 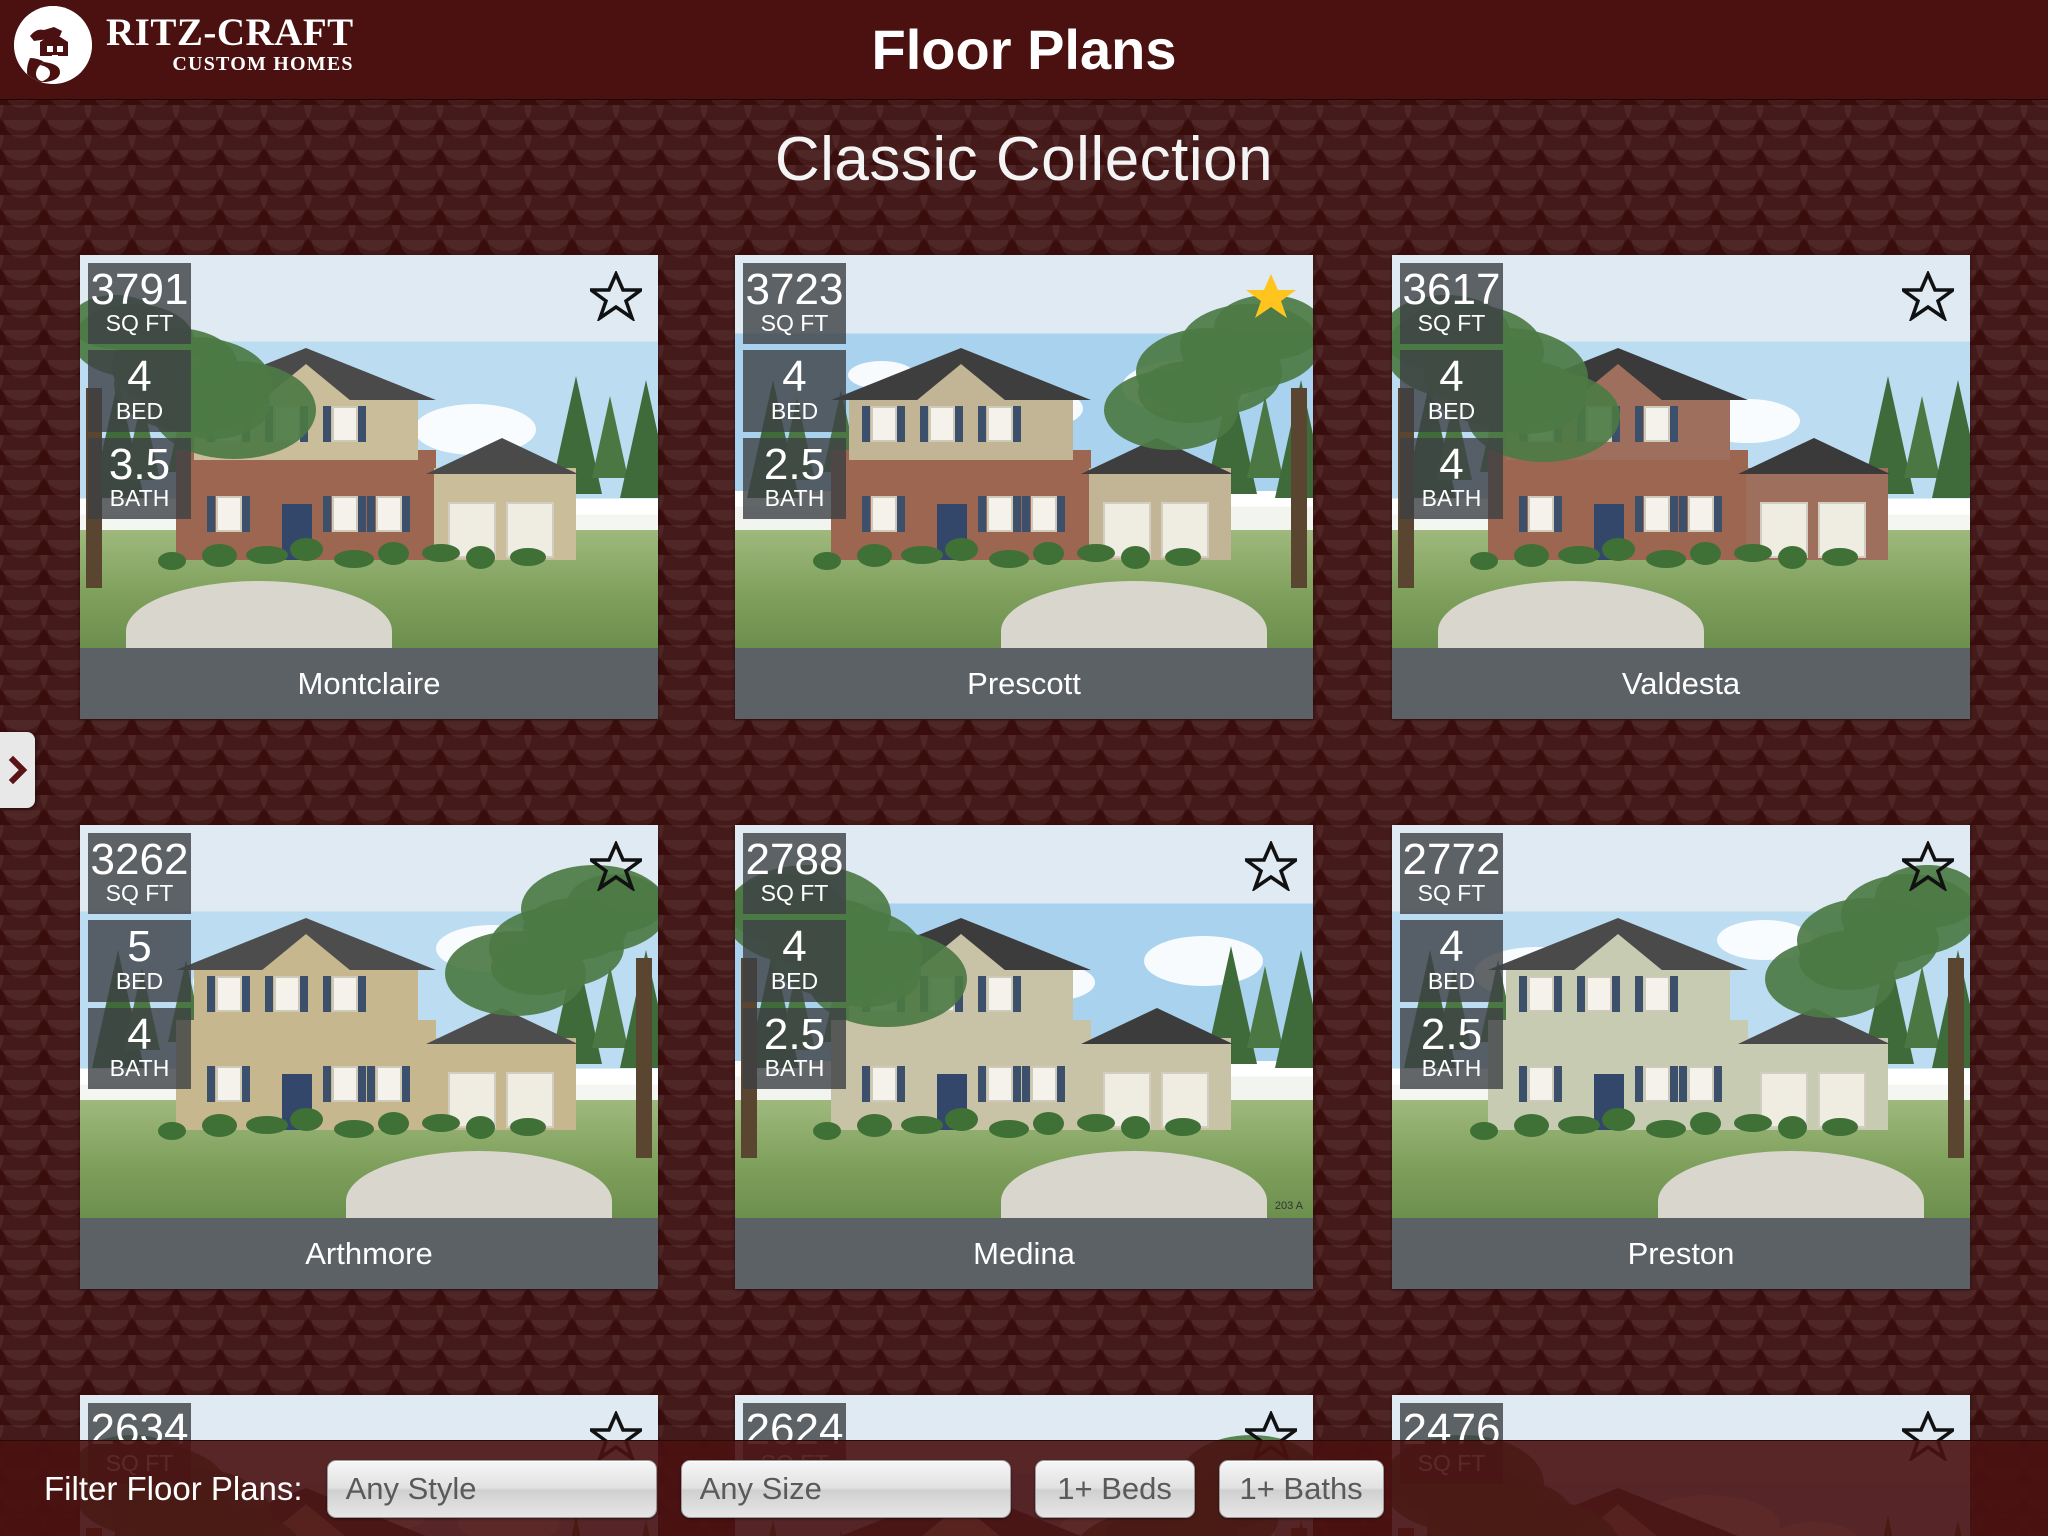 I want to click on filter-beds-button: 1+ Beds, so click(x=1114, y=1488).